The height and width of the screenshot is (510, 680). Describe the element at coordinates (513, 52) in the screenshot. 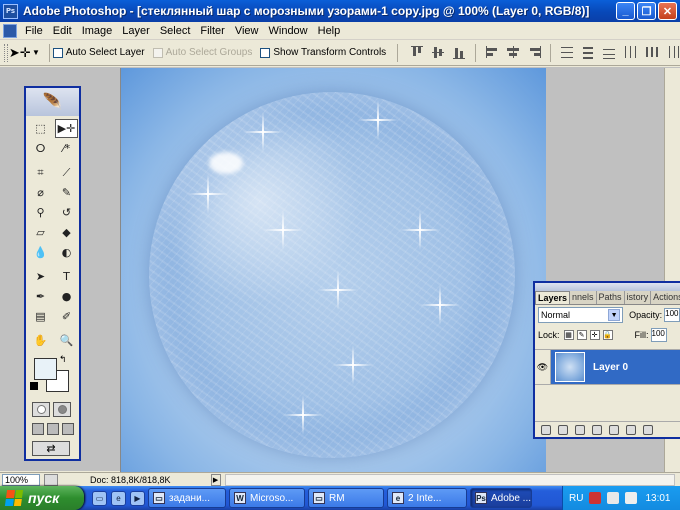

I see `align-horizontal-centers-icon` at that location.